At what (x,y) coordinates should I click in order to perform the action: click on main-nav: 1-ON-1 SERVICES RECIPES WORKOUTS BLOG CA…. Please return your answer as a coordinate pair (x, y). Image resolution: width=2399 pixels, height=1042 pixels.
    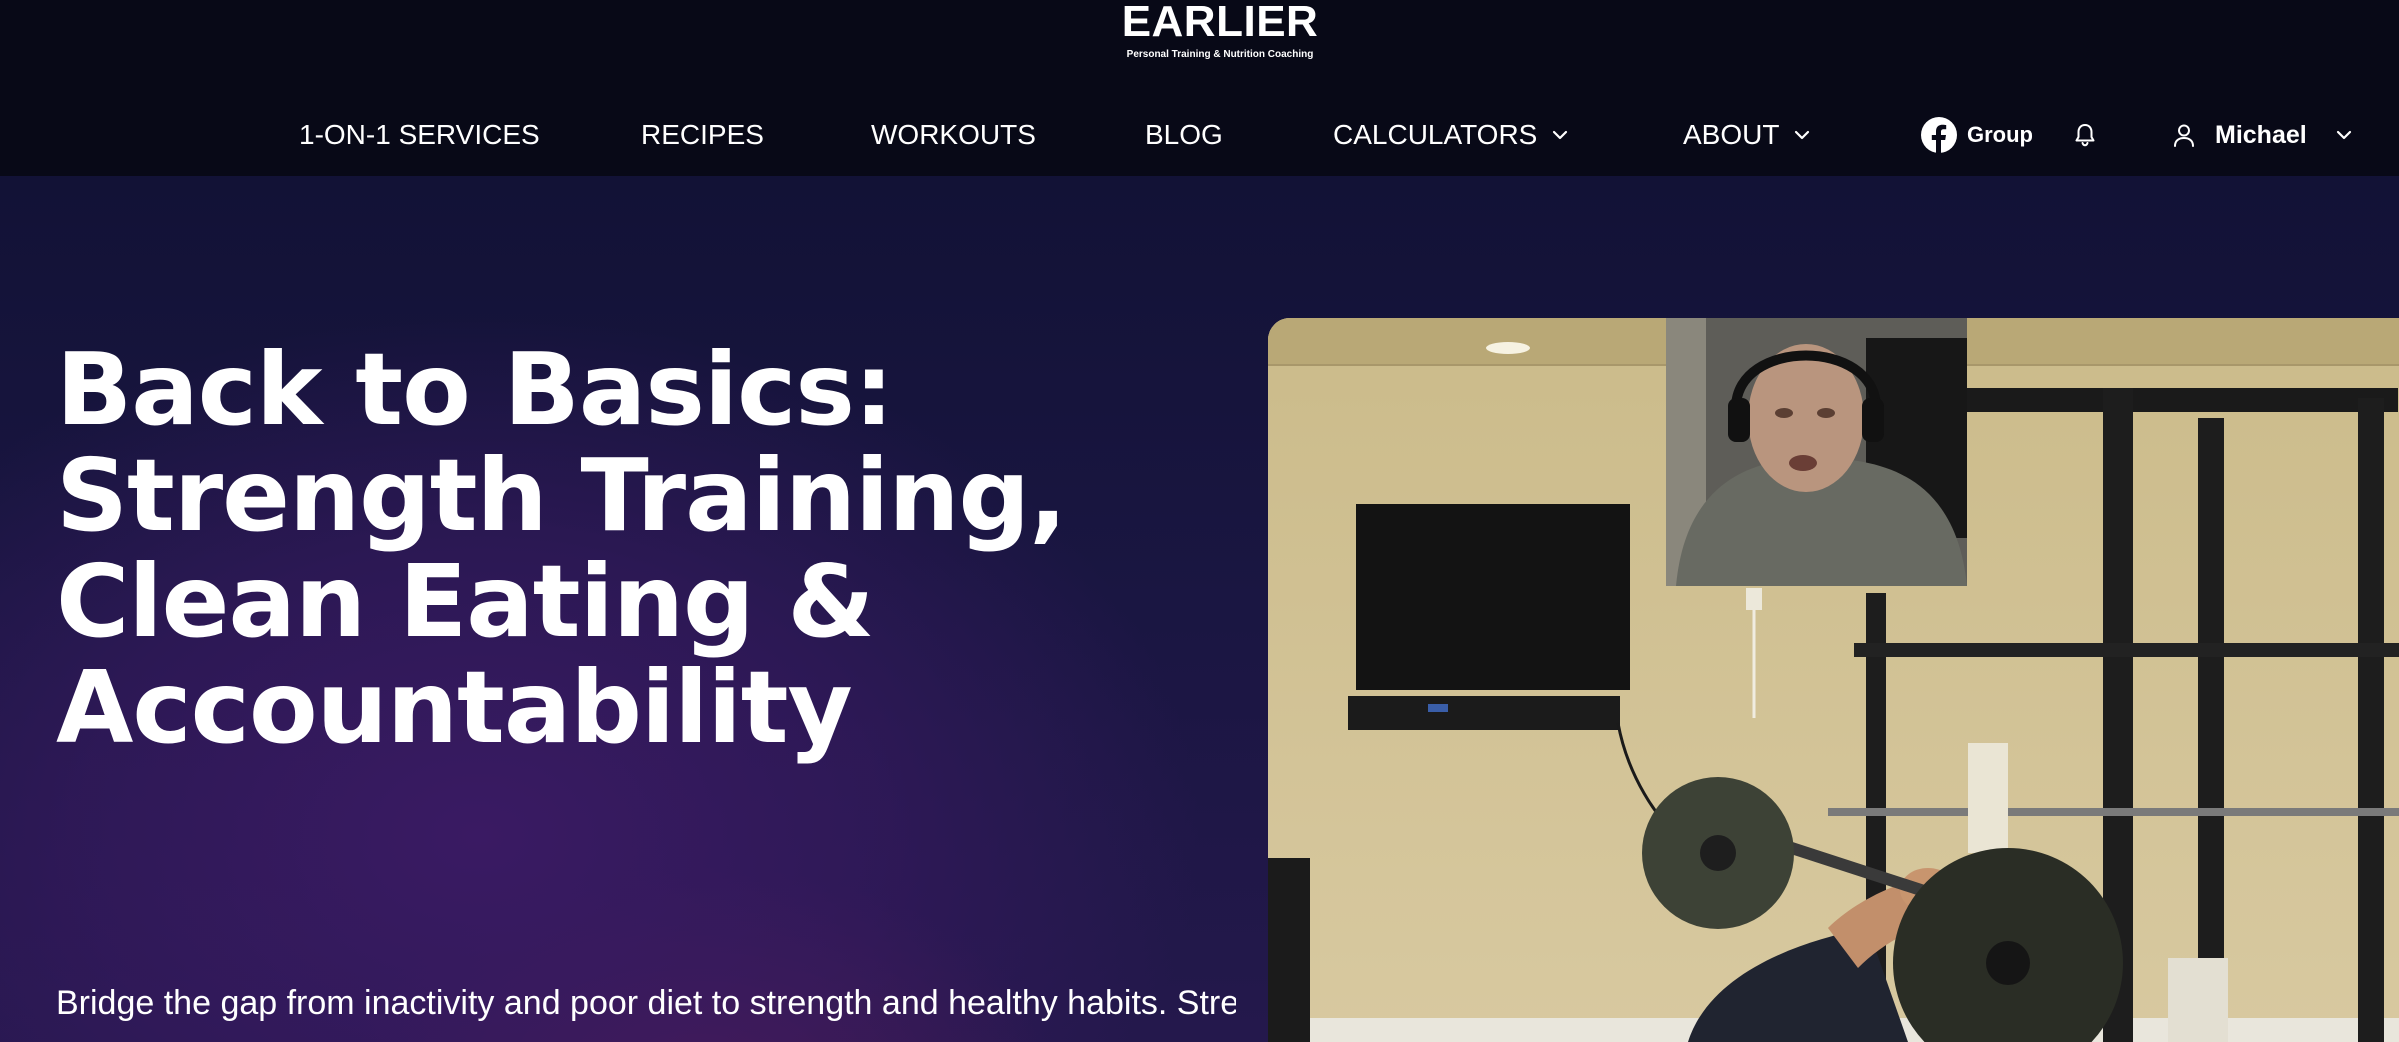
    Looking at the image, I should click on (1199, 135).